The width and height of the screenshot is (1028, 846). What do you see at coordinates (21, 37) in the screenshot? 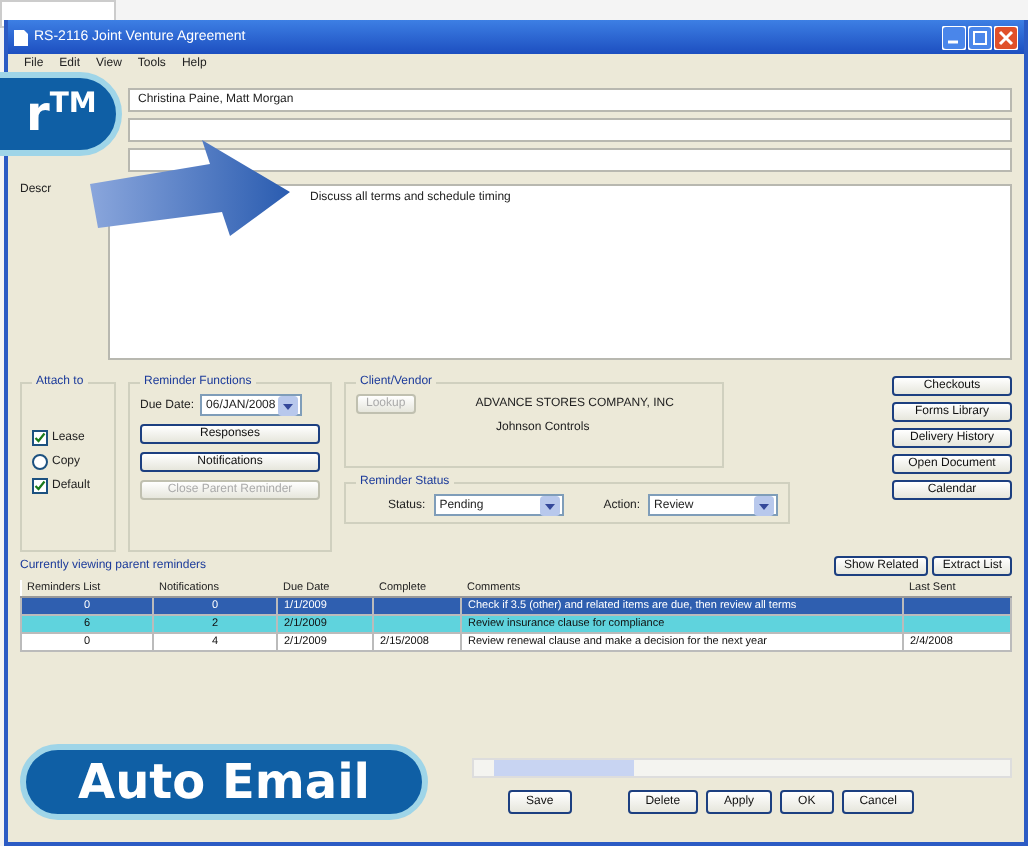
I see `document-icon` at bounding box center [21, 37].